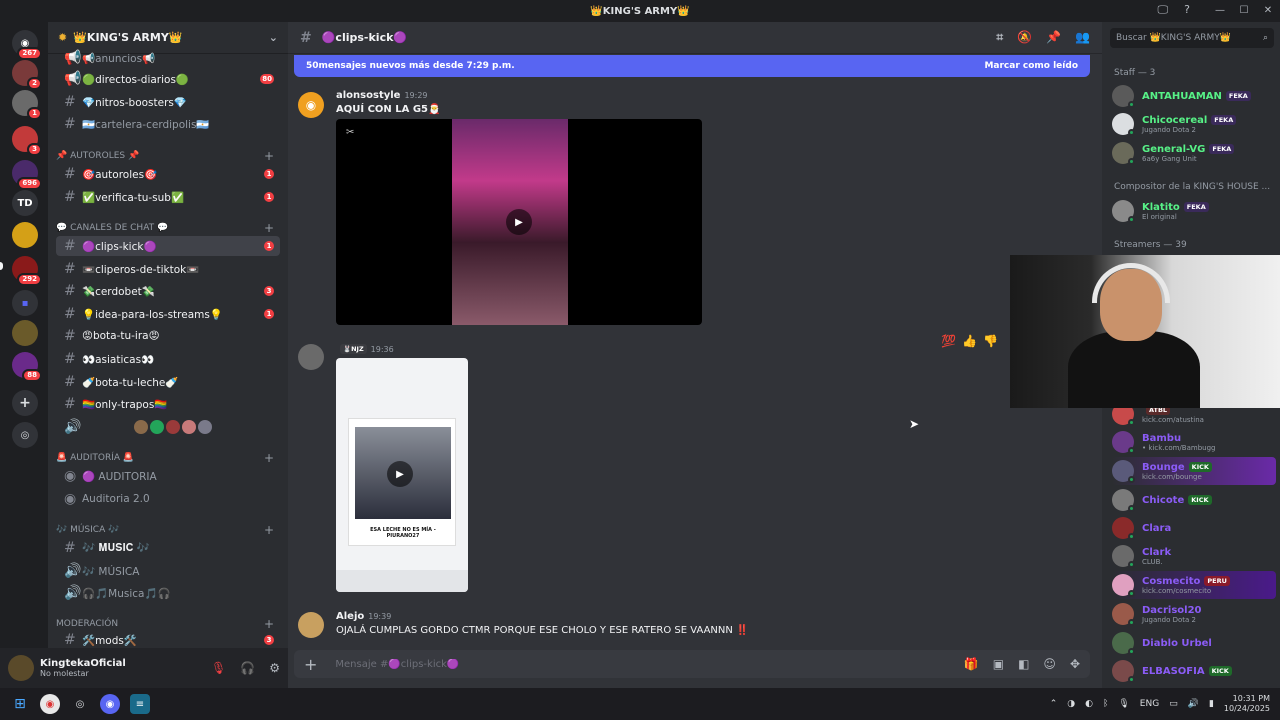  I want to click on gear-icon: ⚙, so click(274, 668).